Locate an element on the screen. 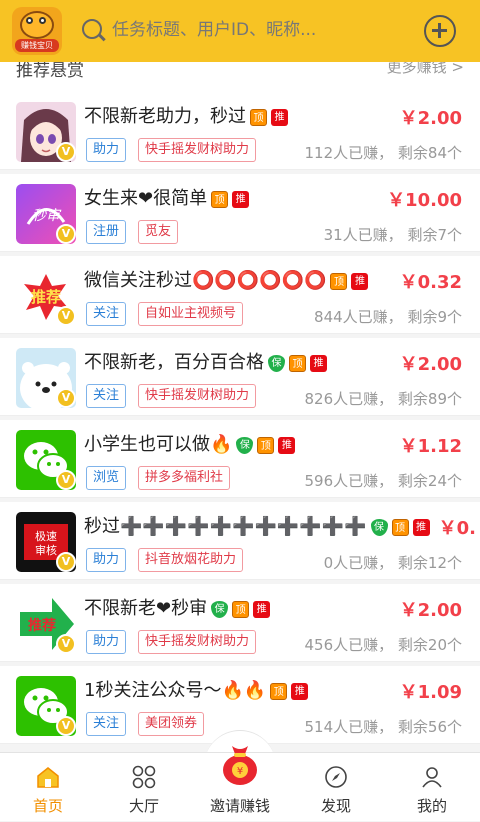 The width and height of the screenshot is (480, 822). tab-mine: 我的 is located at coordinates (432, 787).